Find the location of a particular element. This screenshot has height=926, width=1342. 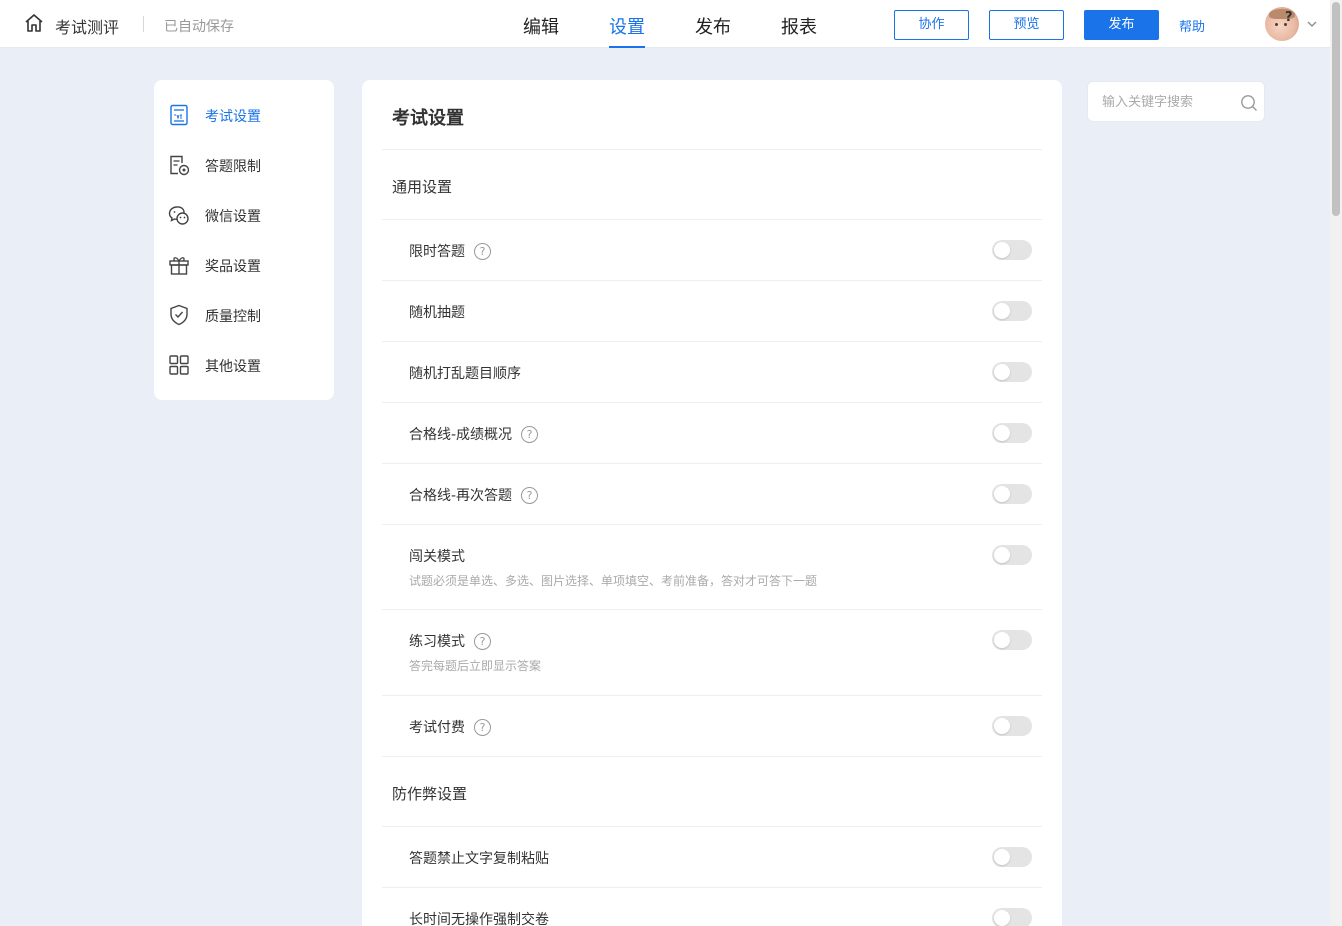

sidebar-item-label: 微信设置 is located at coordinates (233, 217).